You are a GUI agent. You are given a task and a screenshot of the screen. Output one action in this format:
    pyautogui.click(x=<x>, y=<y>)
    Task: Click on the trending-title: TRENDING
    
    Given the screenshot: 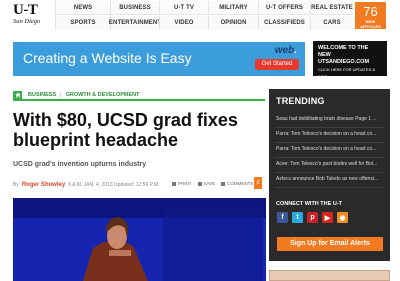 What is the action you would take?
    pyautogui.click(x=300, y=101)
    